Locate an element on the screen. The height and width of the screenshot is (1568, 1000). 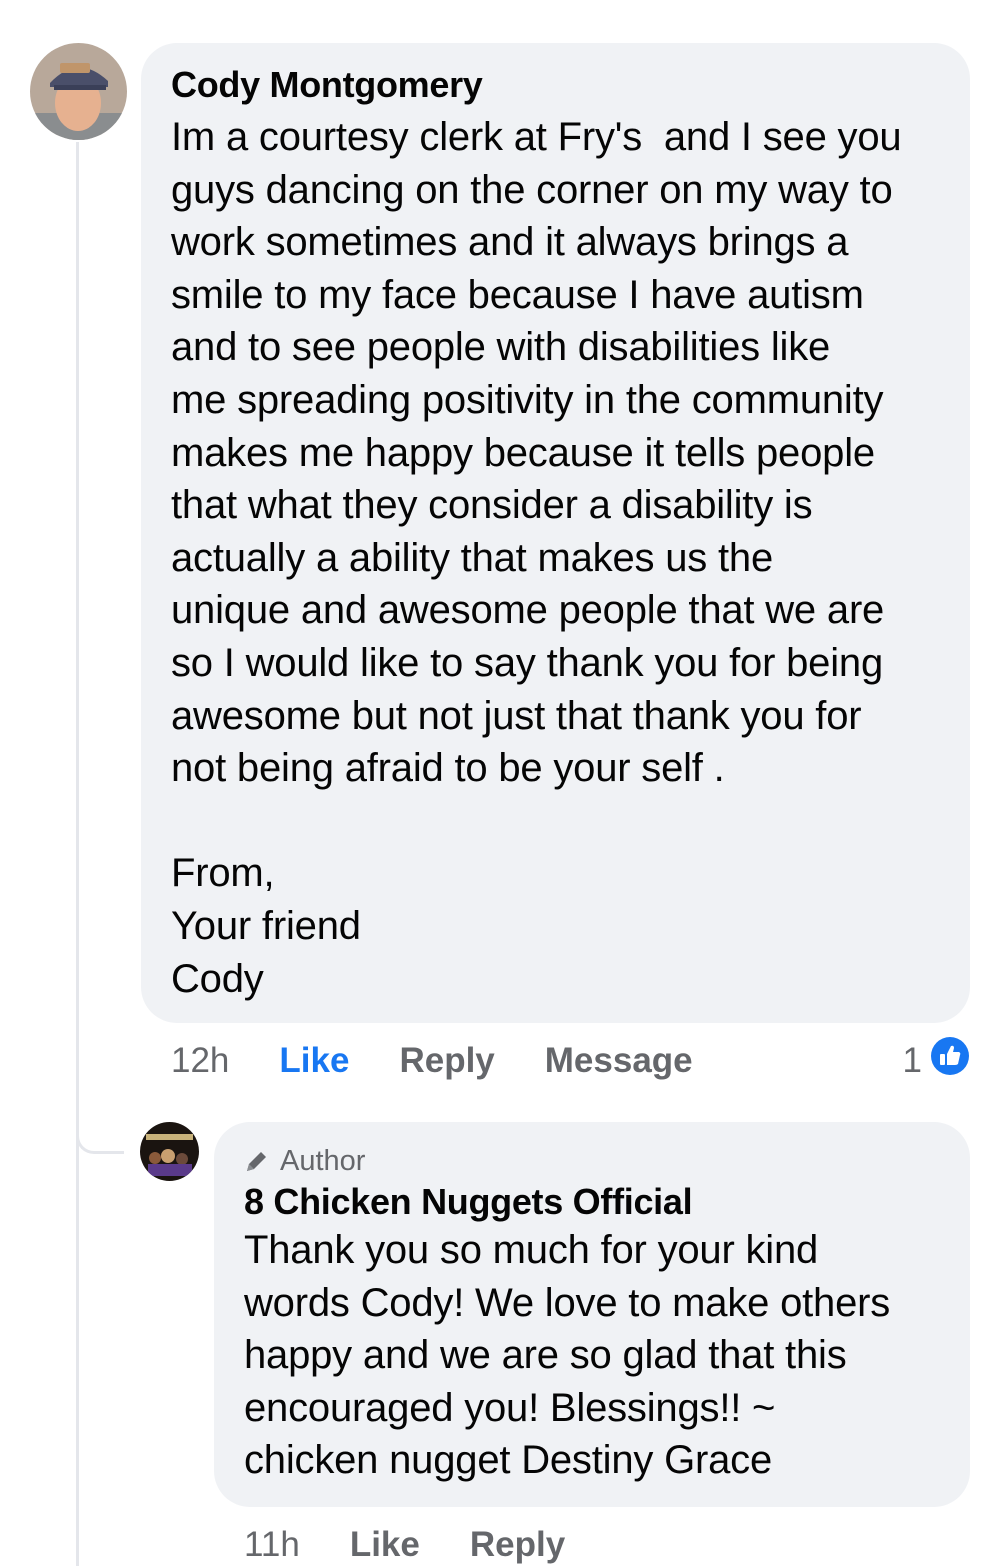
author-badge-label: Author is located at coordinates (323, 1160).